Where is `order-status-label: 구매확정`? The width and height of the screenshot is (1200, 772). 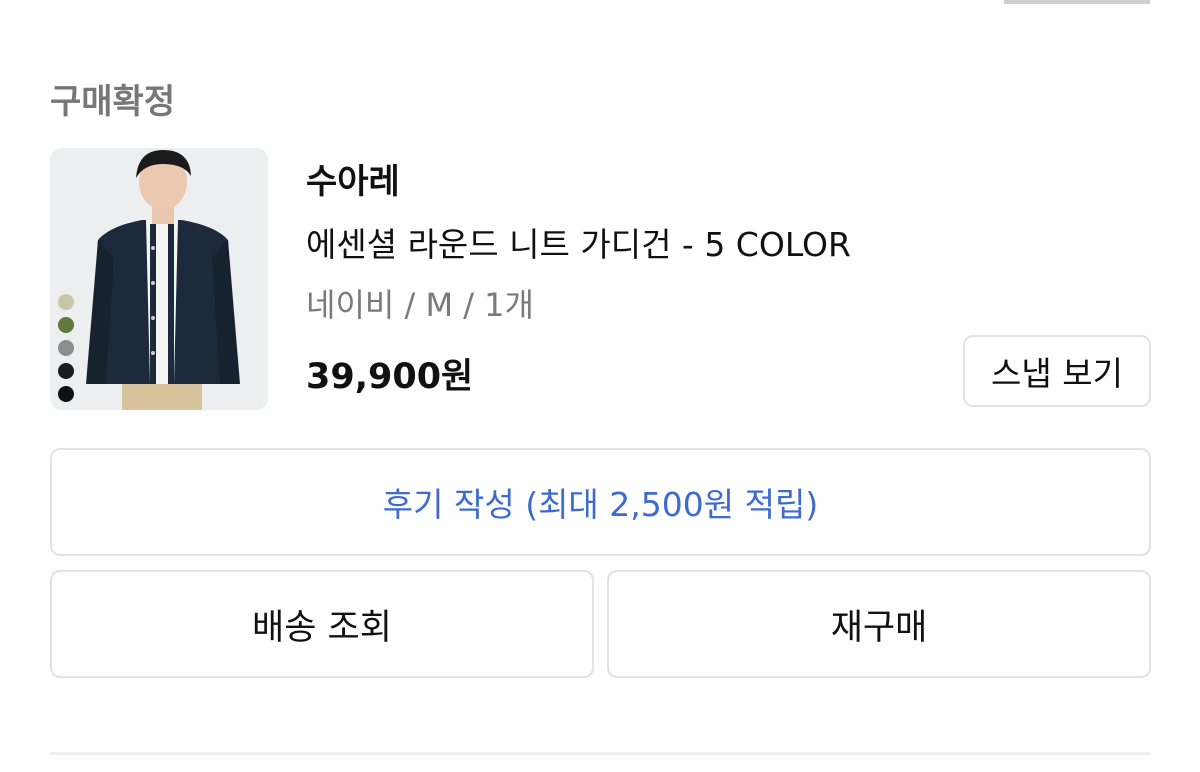
order-status-label: 구매확정 is located at coordinates (113, 102).